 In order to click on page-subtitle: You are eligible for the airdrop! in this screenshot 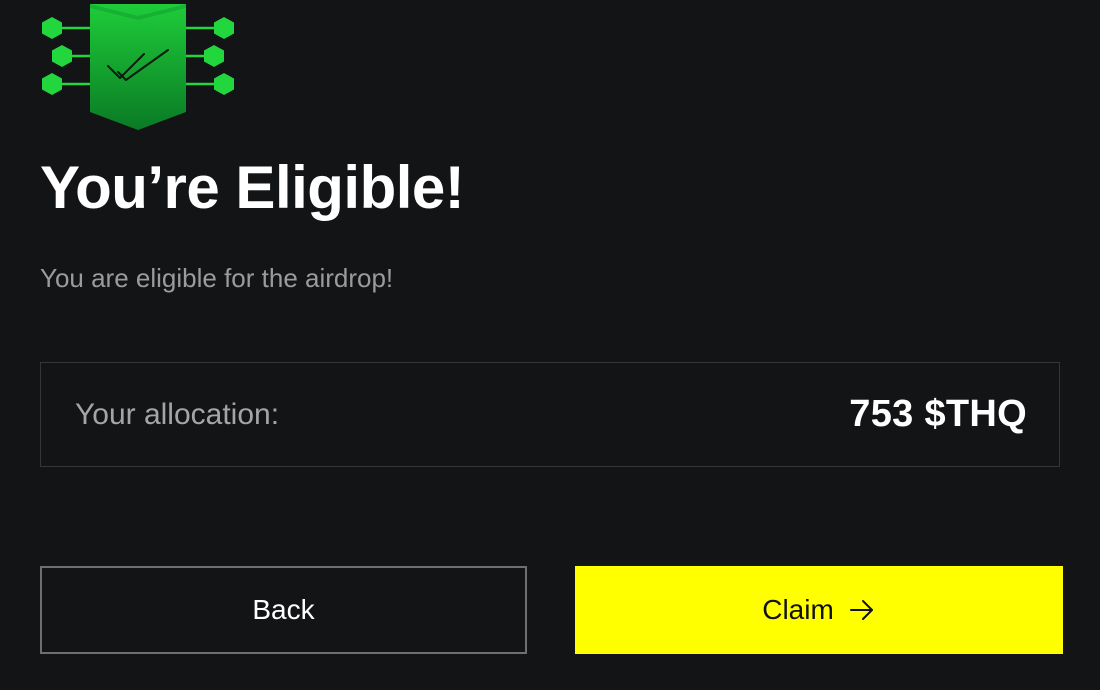, I will do `click(217, 278)`.